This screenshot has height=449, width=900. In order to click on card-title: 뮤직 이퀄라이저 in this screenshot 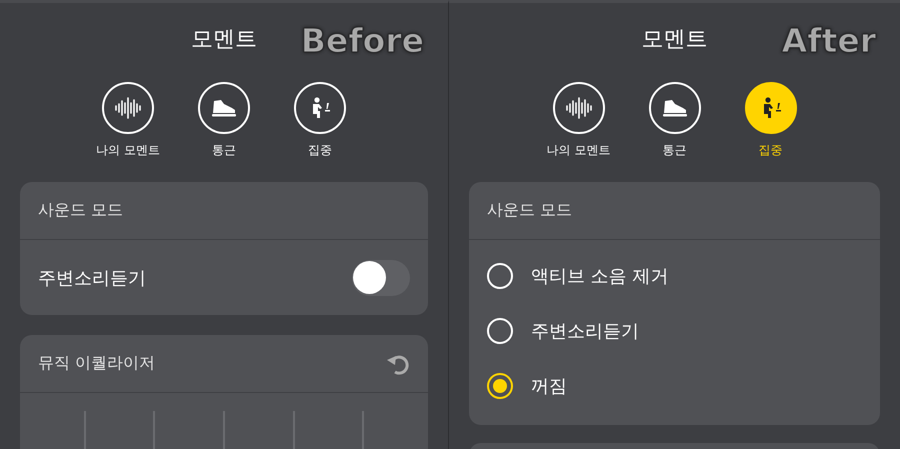, I will do `click(97, 363)`.